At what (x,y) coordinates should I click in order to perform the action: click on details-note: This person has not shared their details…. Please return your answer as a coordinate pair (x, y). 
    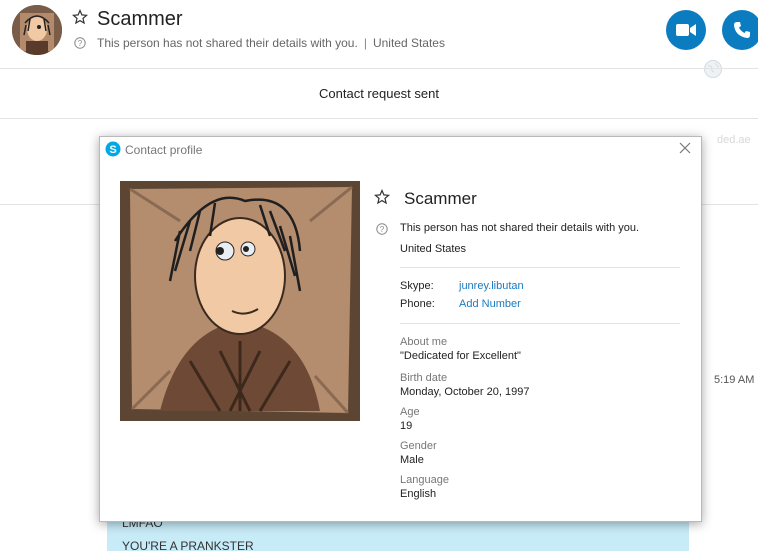
    Looking at the image, I should click on (227, 43).